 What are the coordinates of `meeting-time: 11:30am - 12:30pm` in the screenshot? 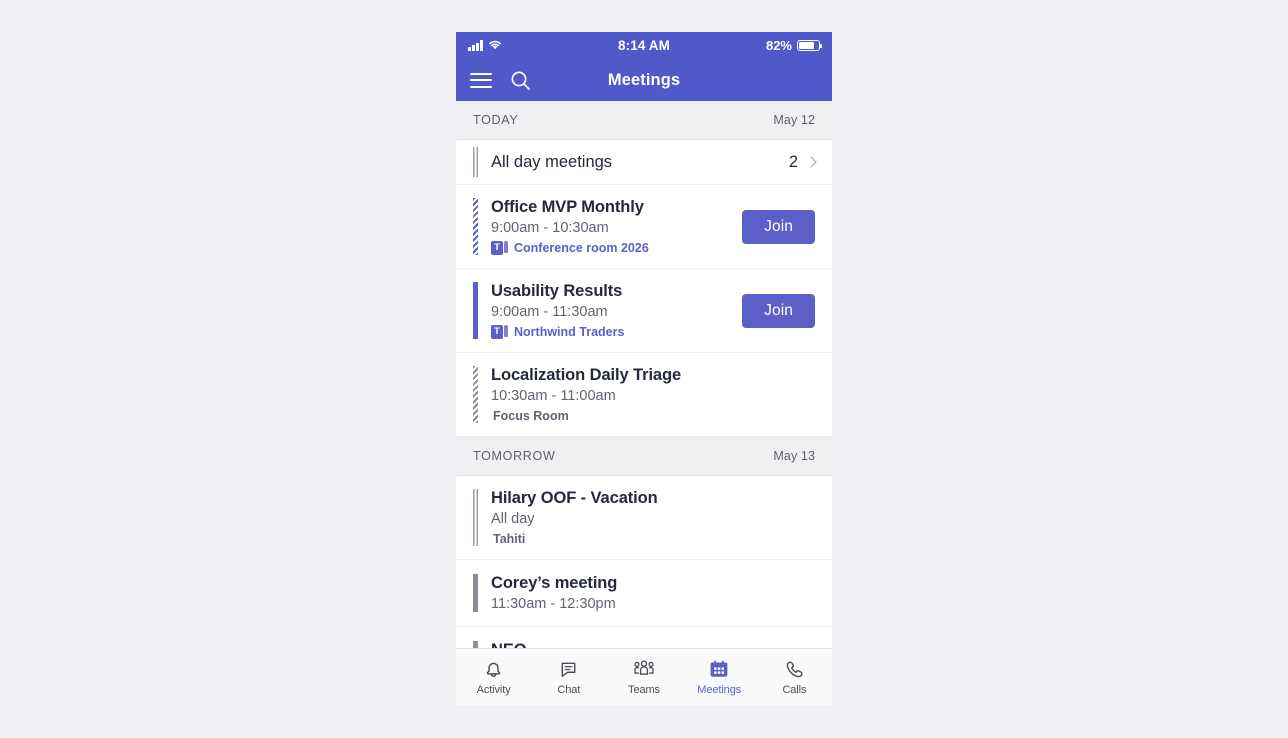 It's located at (553, 604).